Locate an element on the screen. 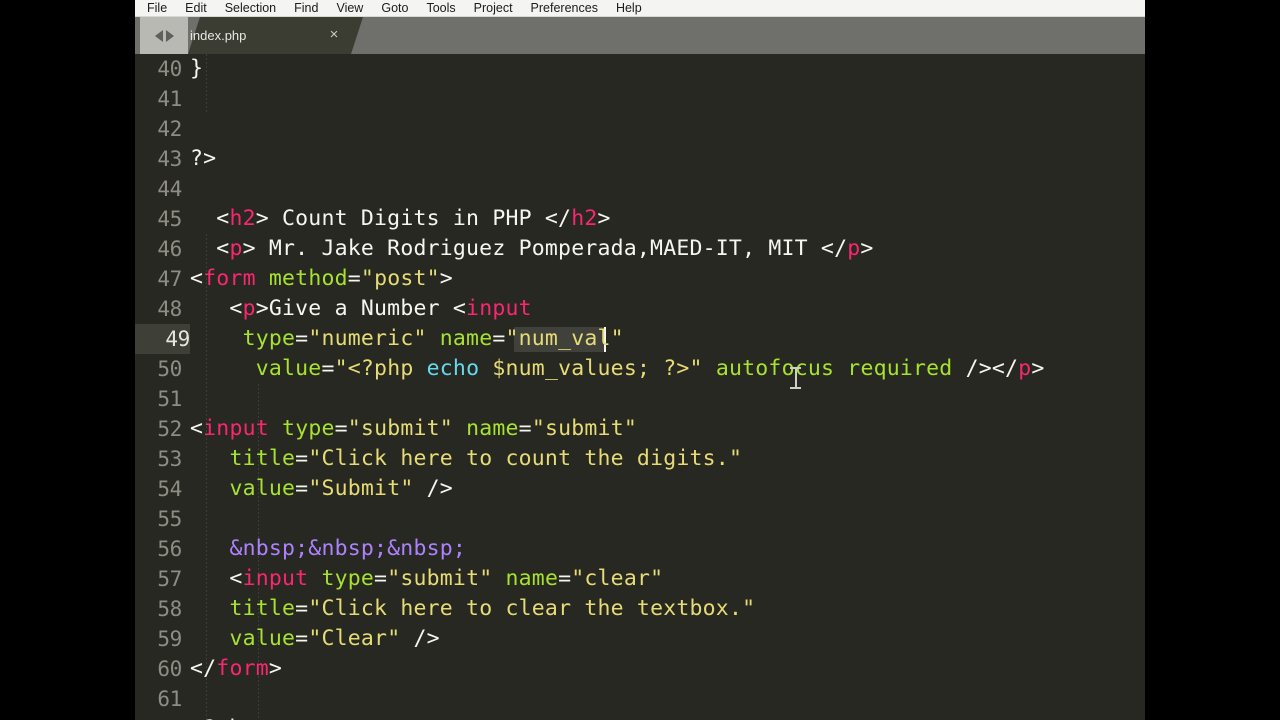 The image size is (1280, 720). menu-item-tools: Tools is located at coordinates (440, 8).